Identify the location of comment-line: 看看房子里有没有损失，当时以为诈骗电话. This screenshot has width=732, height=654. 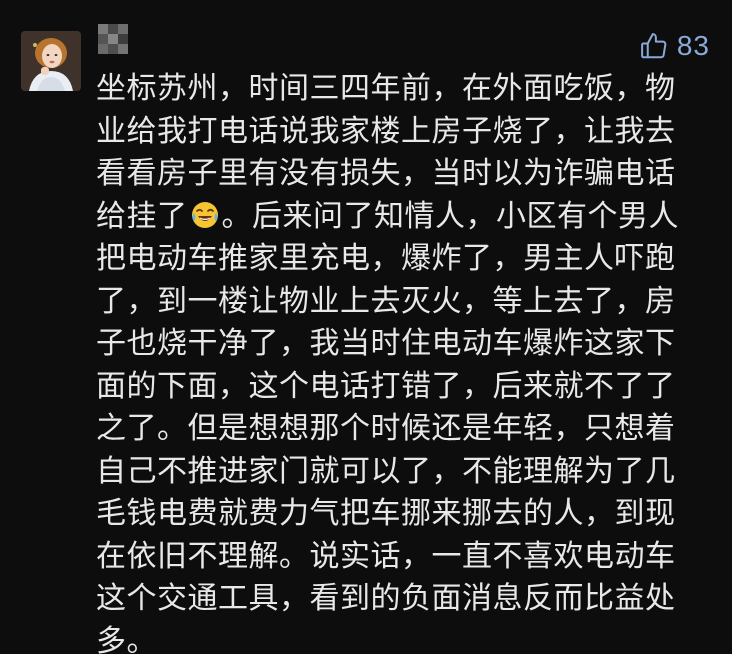
(386, 173).